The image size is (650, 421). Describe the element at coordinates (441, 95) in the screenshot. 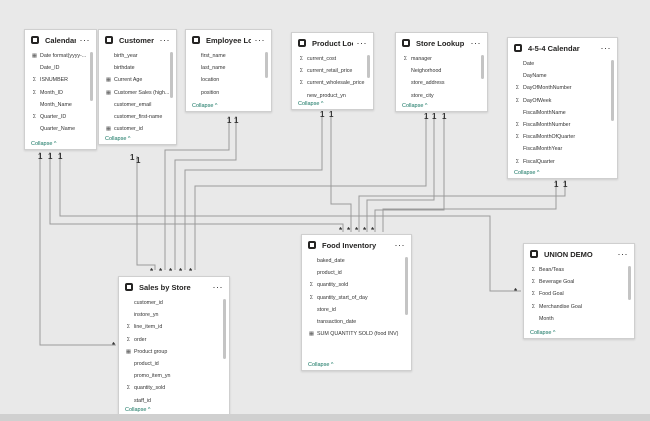

I see `field-row: store_city` at that location.